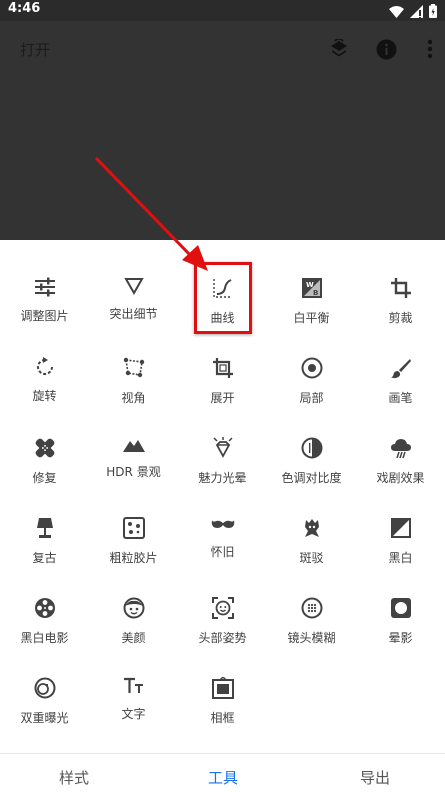 This screenshot has width=445, height=798. What do you see at coordinates (74, 777) in the screenshot?
I see `tab-styles: 样式` at bounding box center [74, 777].